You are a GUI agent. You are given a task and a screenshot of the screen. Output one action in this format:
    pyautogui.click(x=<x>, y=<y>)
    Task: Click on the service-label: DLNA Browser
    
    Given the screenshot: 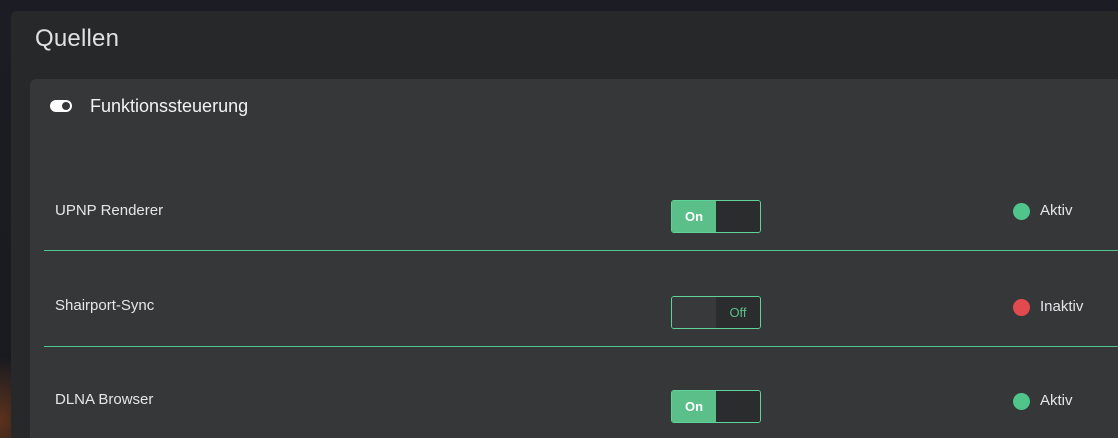 What is the action you would take?
    pyautogui.click(x=104, y=399)
    